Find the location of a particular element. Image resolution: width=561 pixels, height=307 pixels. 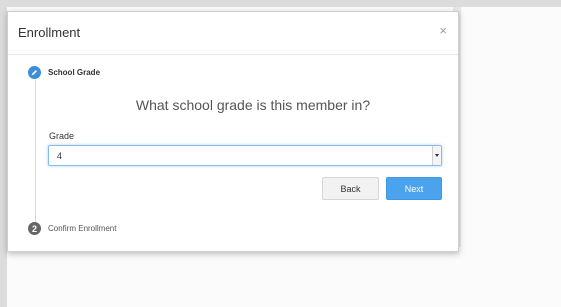

close-button: × is located at coordinates (443, 30).